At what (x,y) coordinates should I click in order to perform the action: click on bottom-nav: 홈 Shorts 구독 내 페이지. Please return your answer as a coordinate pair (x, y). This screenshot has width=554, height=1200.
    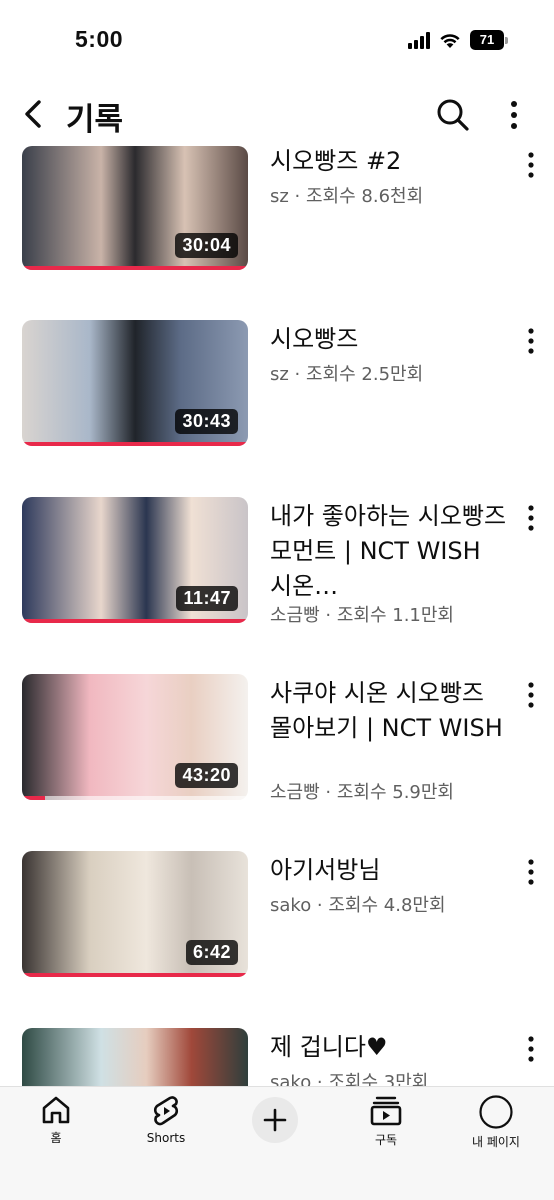
    Looking at the image, I should click on (277, 1143).